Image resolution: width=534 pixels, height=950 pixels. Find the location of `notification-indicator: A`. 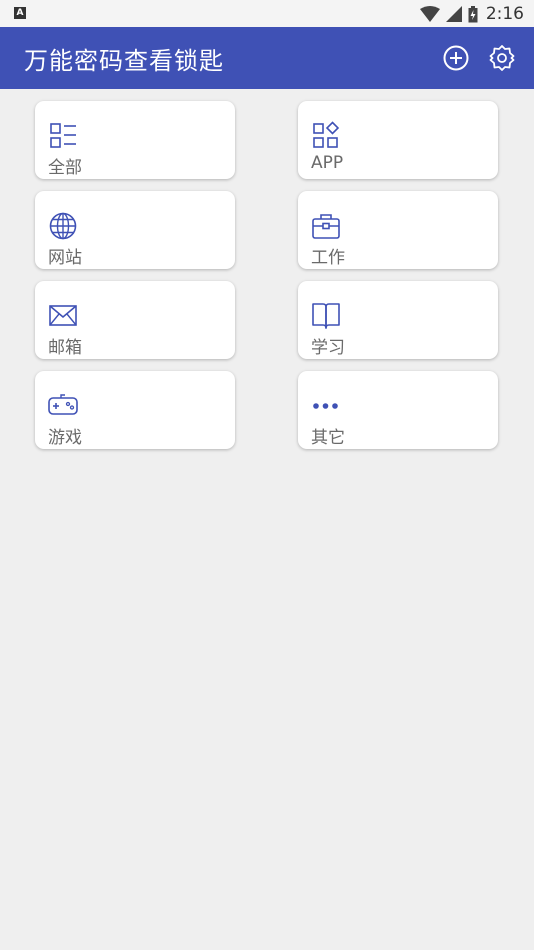

notification-indicator: A is located at coordinates (20, 13).